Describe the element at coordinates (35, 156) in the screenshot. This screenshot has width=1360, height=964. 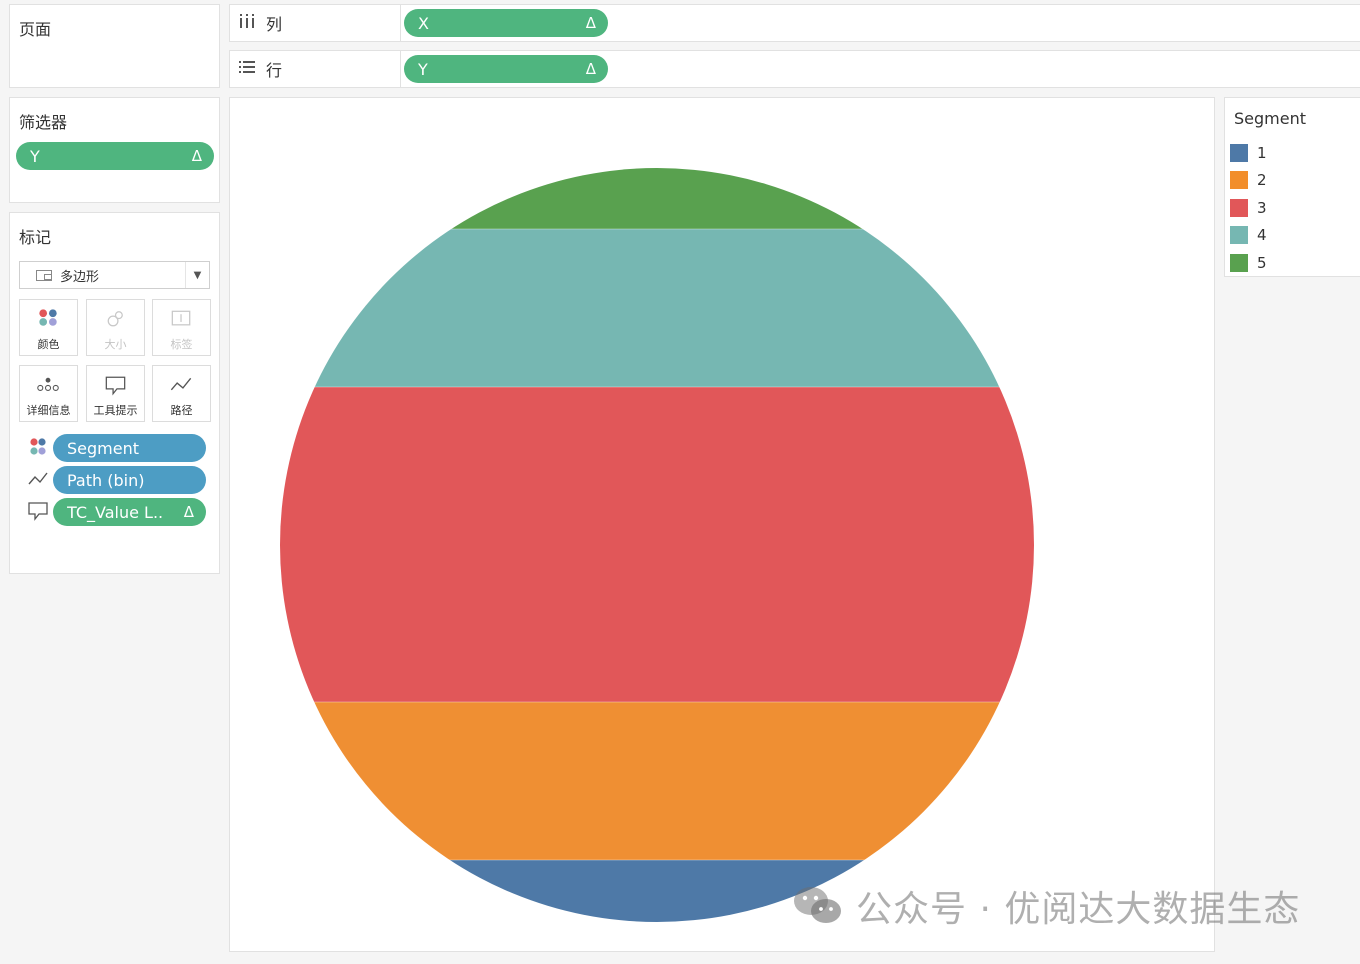
I see `filter-pill-y-text: Y` at that location.